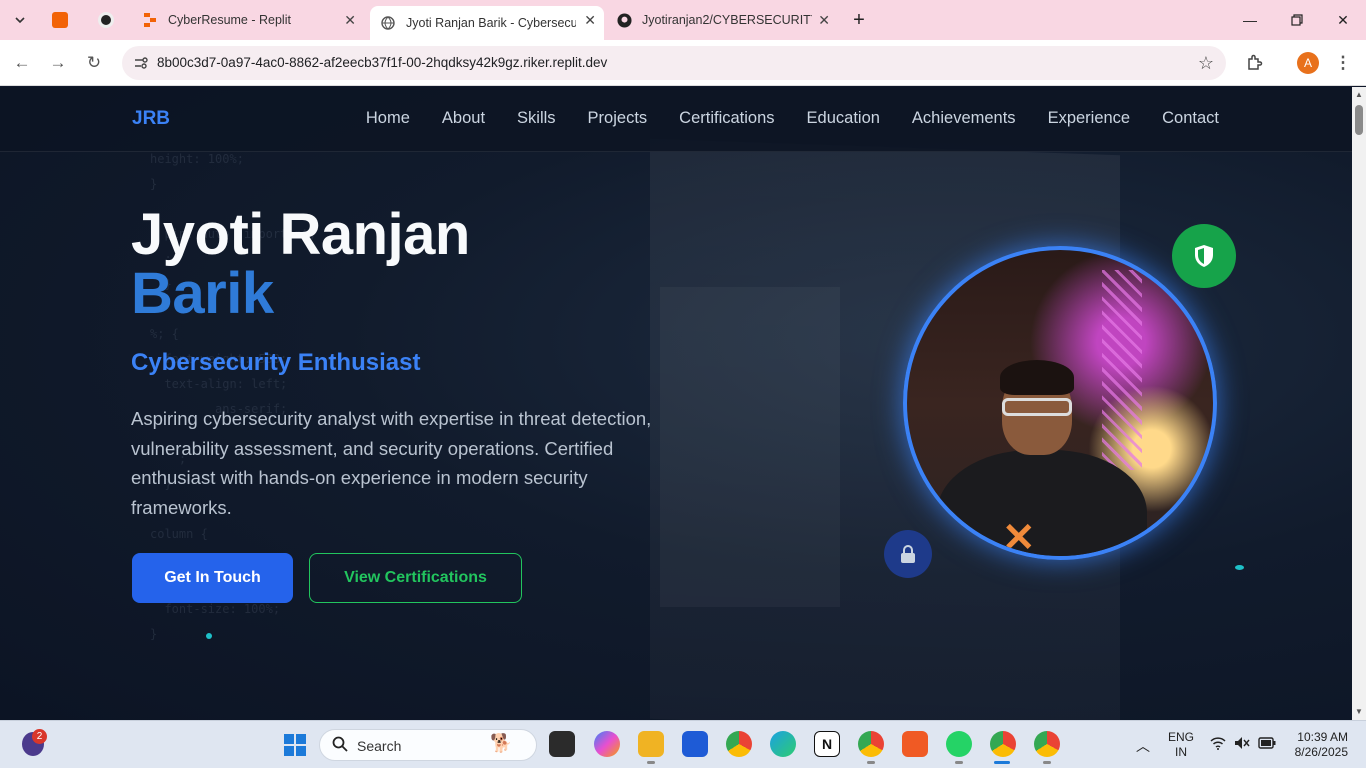 Image resolution: width=1366 pixels, height=768 pixels. I want to click on edge-icon, so click(783, 744).